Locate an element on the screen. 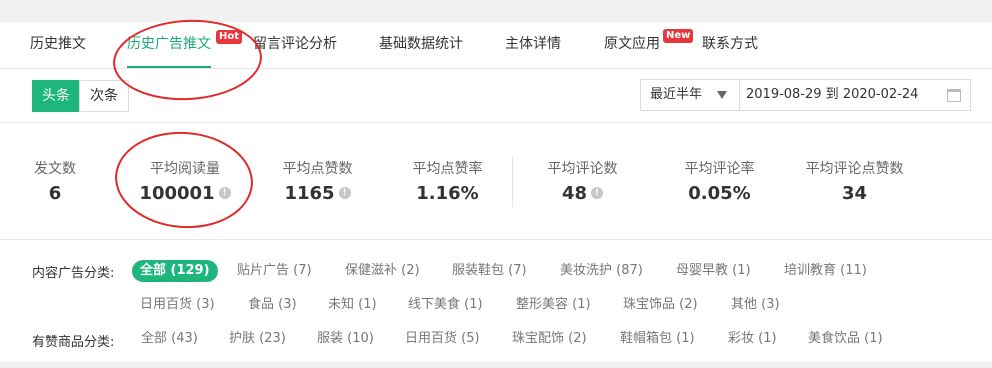  filter-item: 日用百货 (5) is located at coordinates (442, 339).